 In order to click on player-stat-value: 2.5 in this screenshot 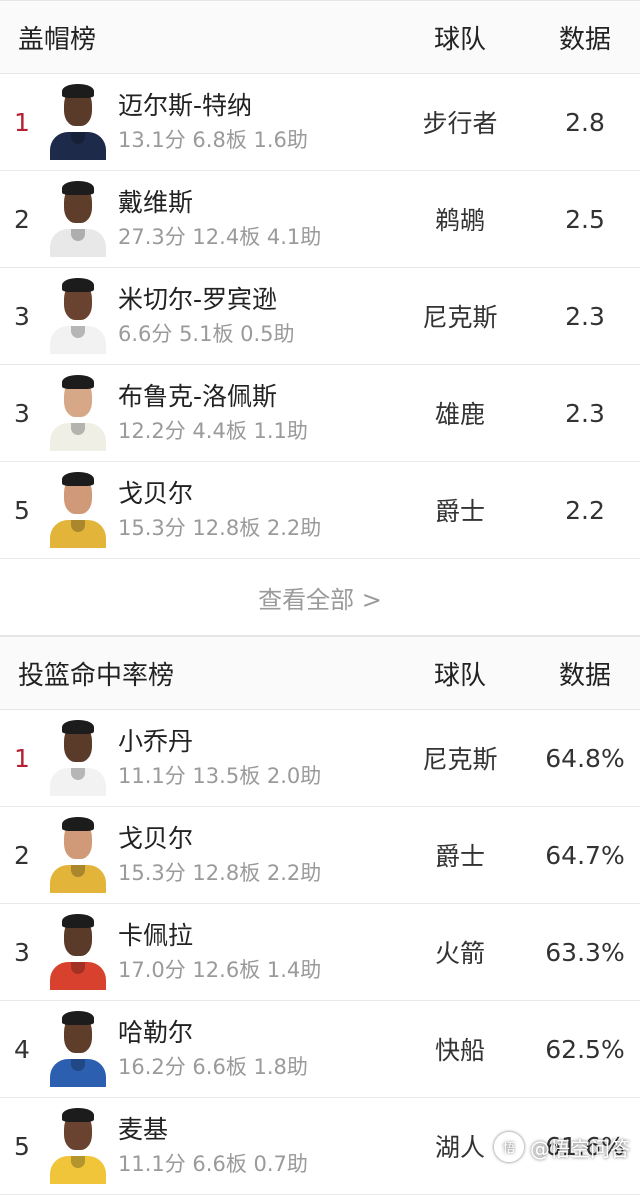, I will do `click(585, 219)`.